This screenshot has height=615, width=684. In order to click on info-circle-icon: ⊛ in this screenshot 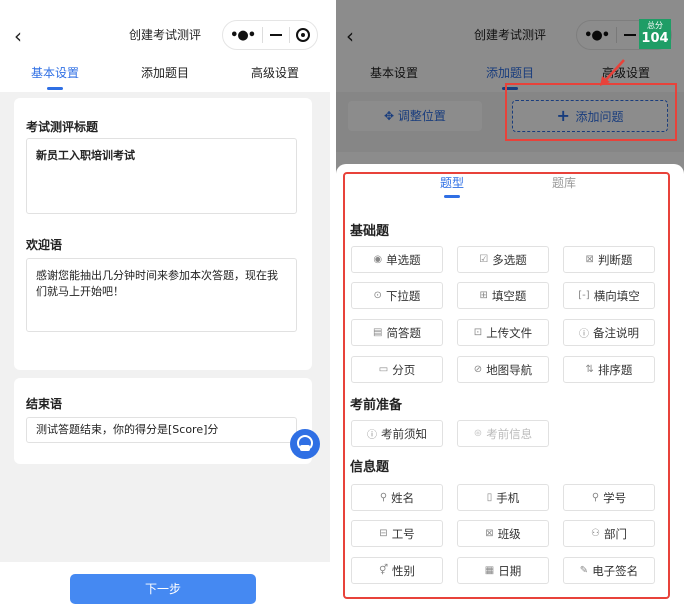, I will do `click(478, 433)`.